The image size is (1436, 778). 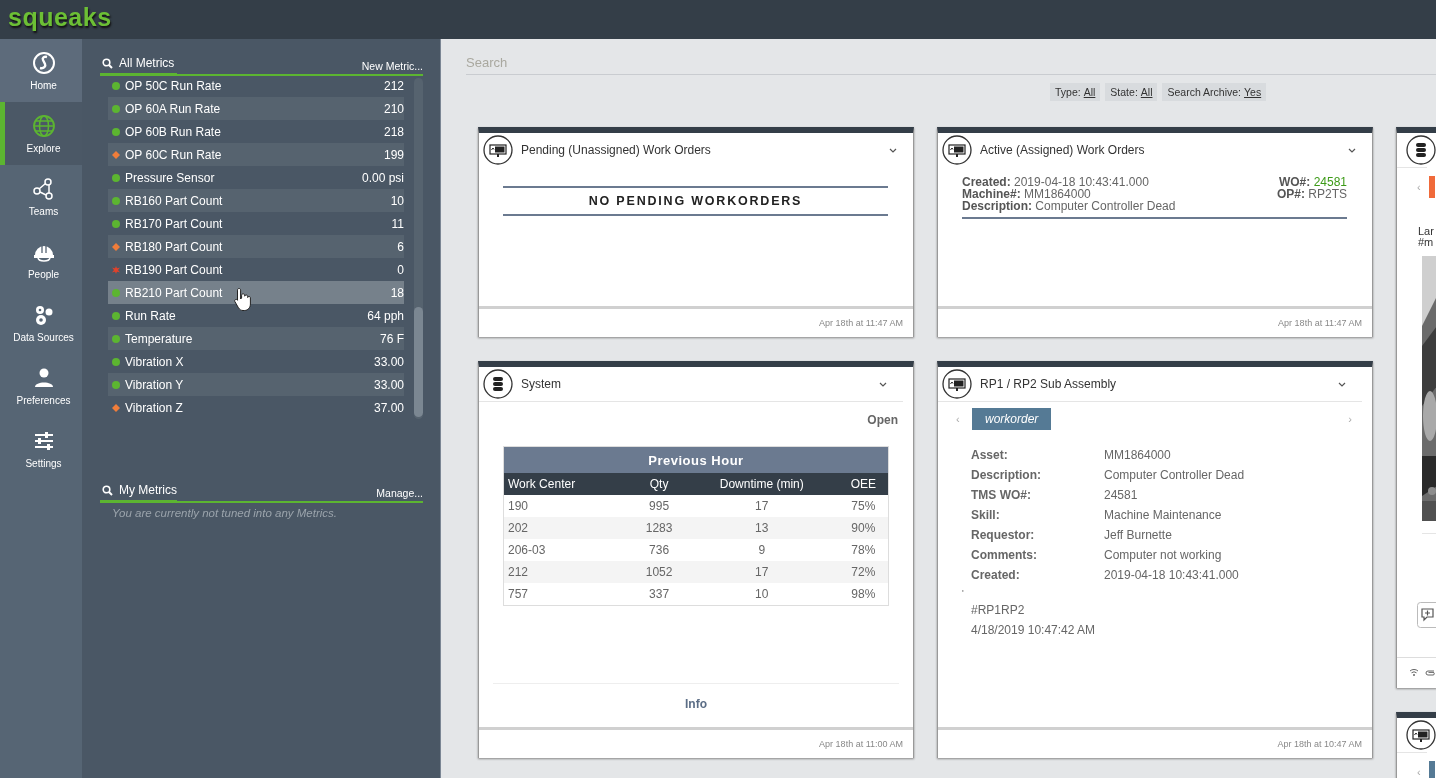 What do you see at coordinates (986, 515) in the screenshot?
I see `field-label: Skill:` at bounding box center [986, 515].